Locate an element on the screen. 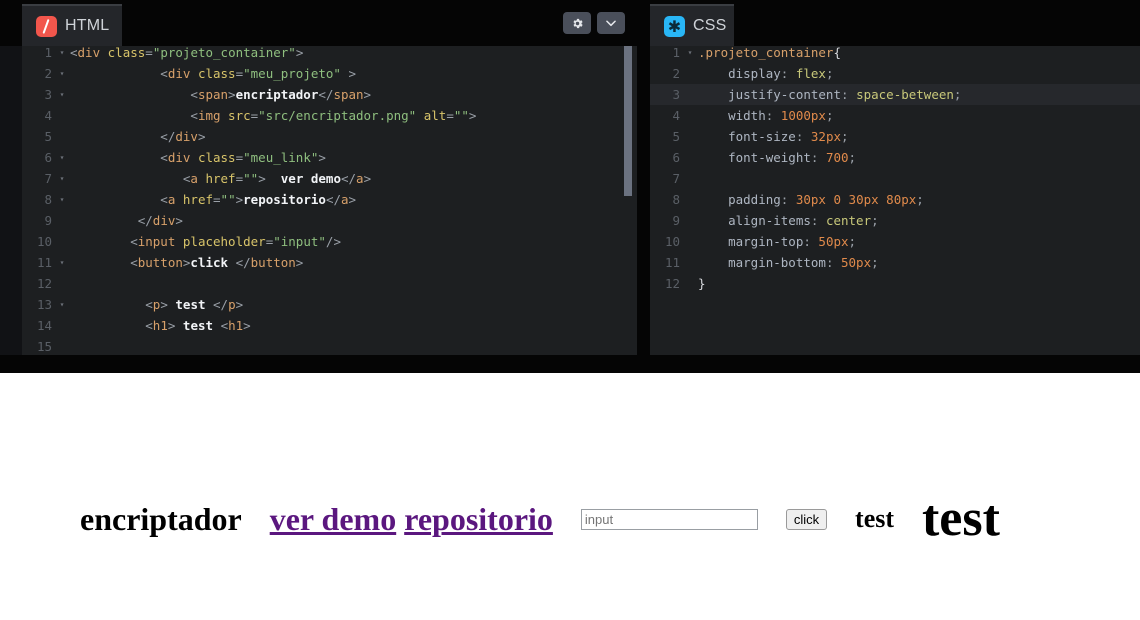 This screenshot has width=1140, height=620. code-line: 6 ▾ <div class="meu_link"> is located at coordinates (329, 157).